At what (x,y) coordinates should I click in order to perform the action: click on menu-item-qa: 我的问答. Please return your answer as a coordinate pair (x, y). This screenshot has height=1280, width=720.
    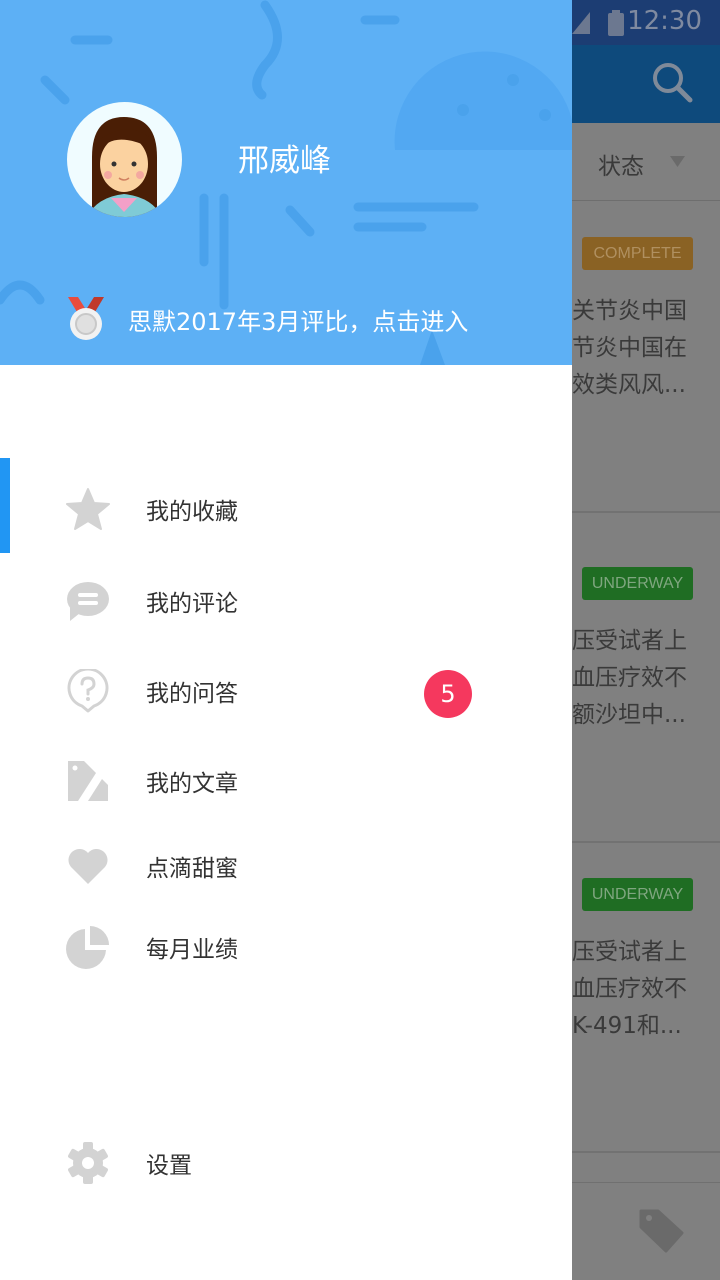
    Looking at the image, I should click on (286, 691).